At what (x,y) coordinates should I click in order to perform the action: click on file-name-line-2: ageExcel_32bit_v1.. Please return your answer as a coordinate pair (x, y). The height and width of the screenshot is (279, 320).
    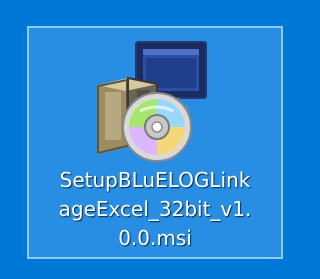
    Looking at the image, I should click on (155, 209).